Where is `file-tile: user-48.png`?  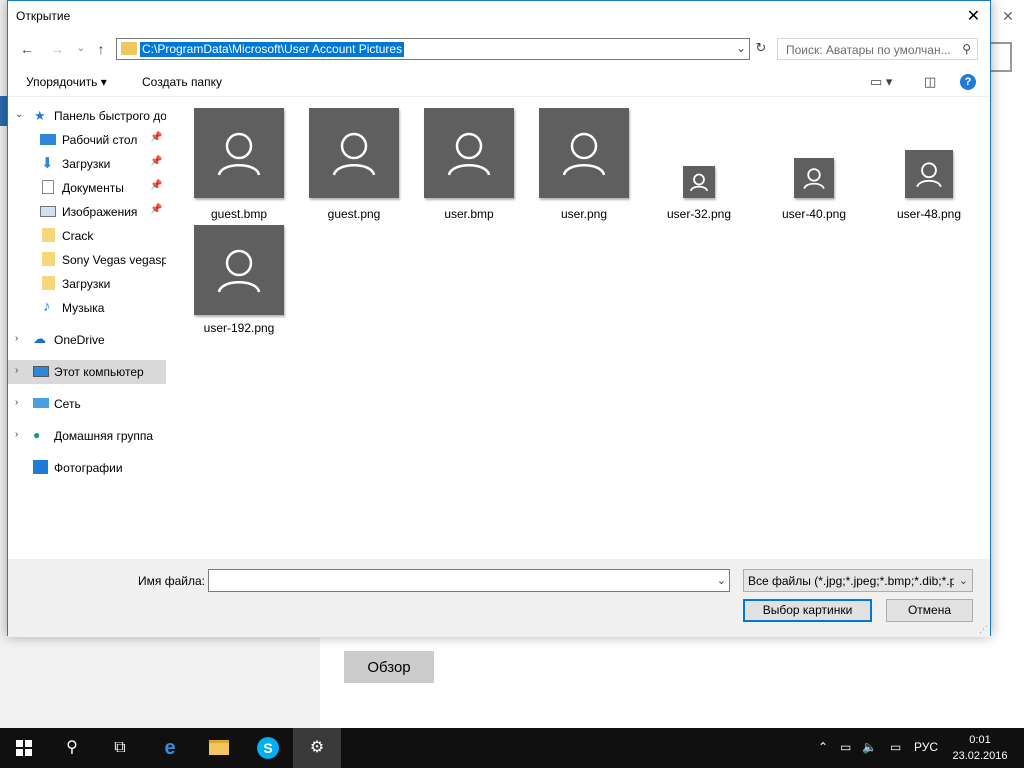 file-tile: user-48.png is located at coordinates (929, 164).